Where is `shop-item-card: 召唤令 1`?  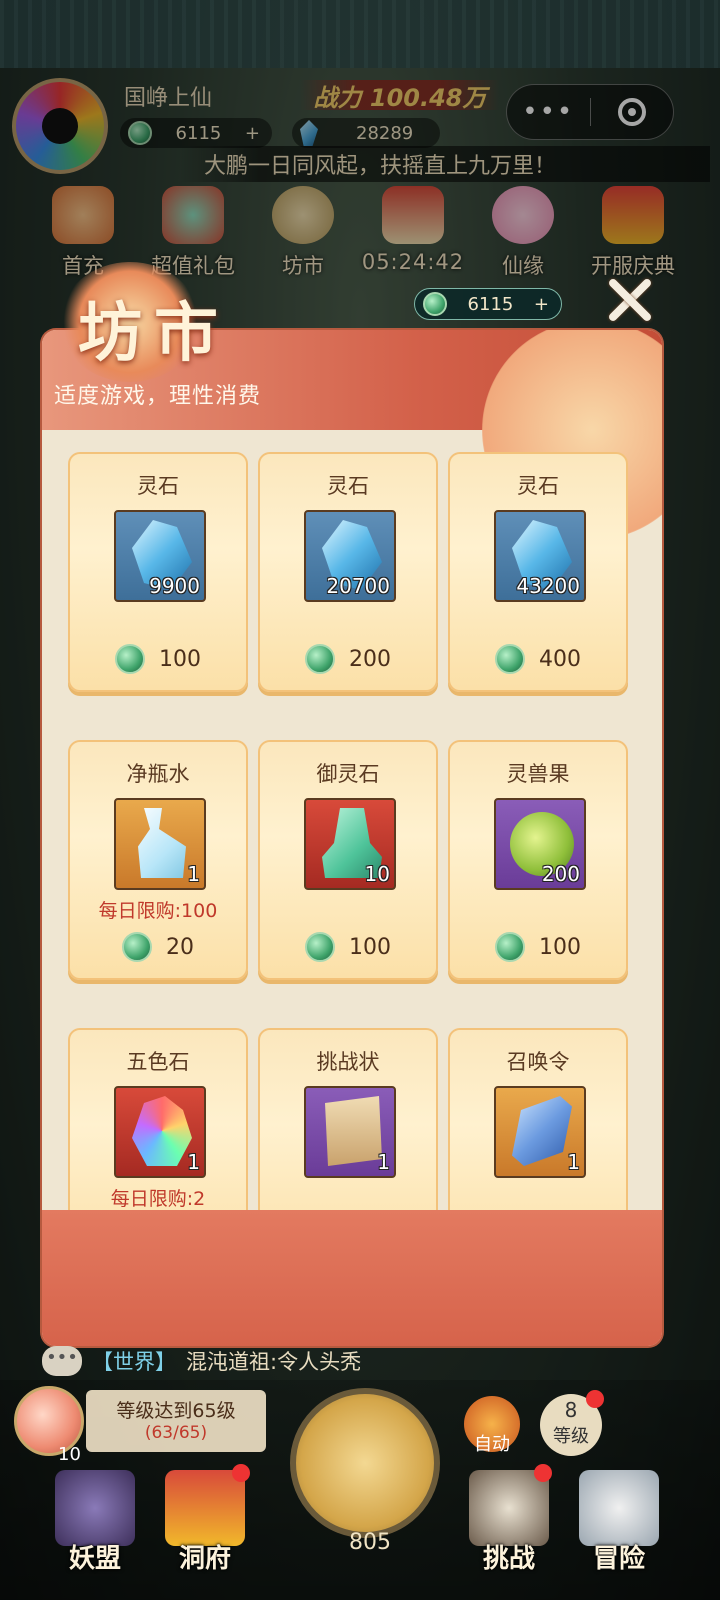
shop-item-card: 召唤令 1 is located at coordinates (538, 1119).